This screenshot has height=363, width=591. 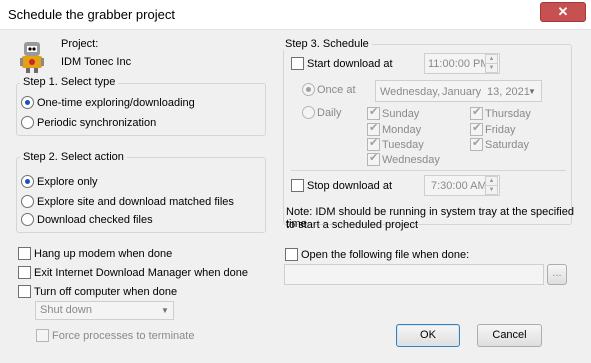 What do you see at coordinates (327, 44) in the screenshot?
I see `step3-title: Step 3. Schedule` at bounding box center [327, 44].